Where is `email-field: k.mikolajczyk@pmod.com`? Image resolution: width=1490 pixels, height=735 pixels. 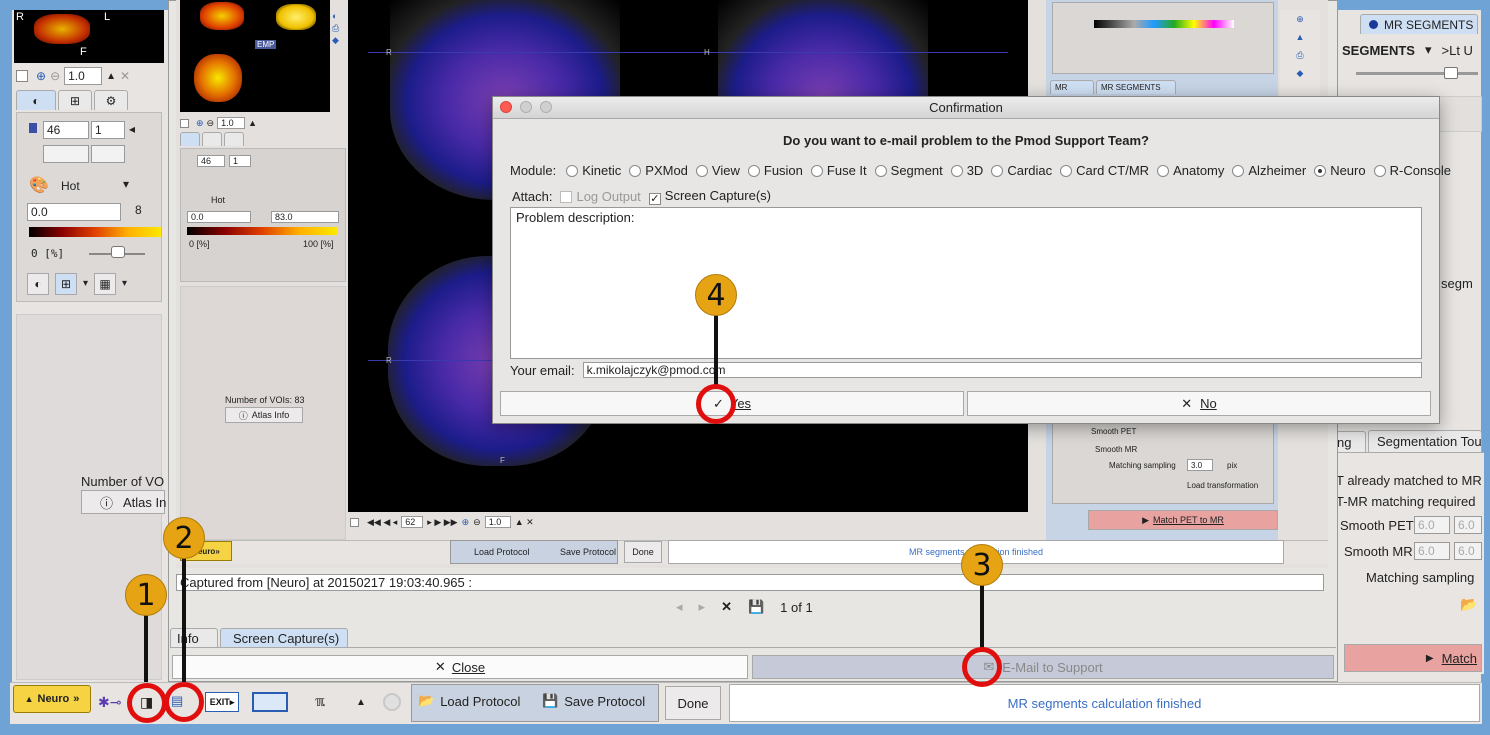 email-field: k.mikolajczyk@pmod.com is located at coordinates (1002, 370).